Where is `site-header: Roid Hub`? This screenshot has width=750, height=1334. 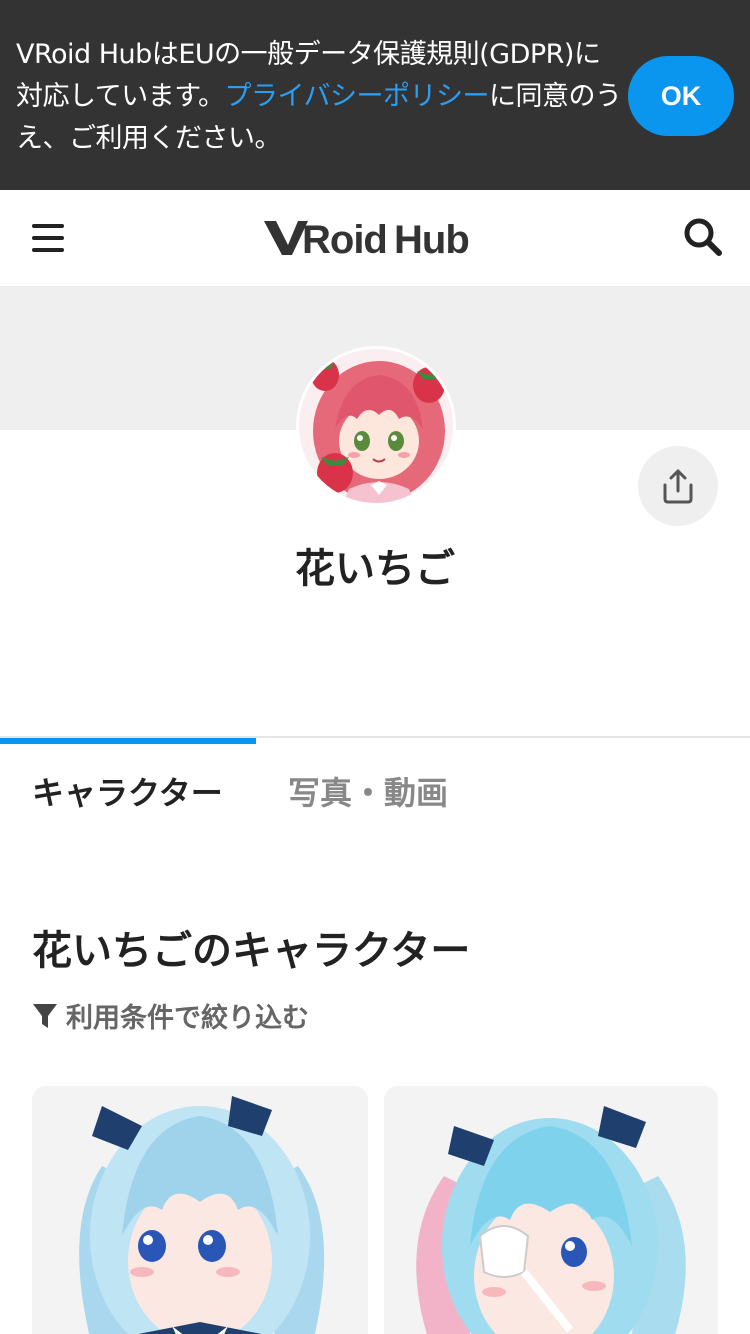 site-header: Roid Hub is located at coordinates (375, 238).